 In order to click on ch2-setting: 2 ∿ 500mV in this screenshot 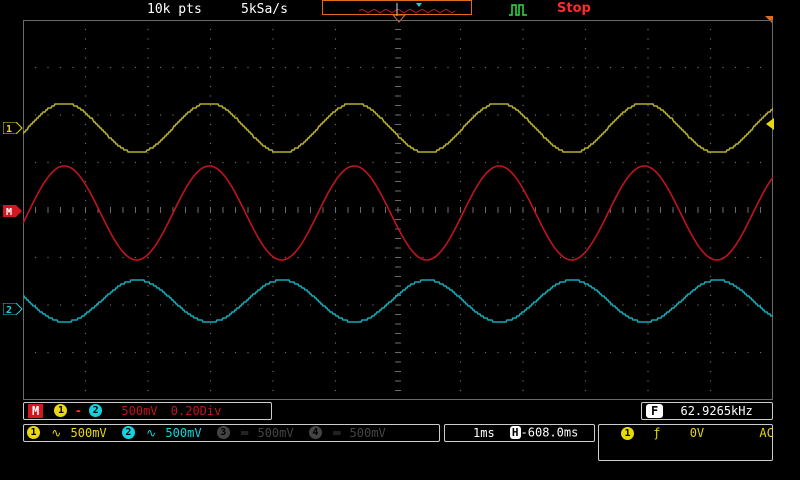, I will do `click(161, 432)`.